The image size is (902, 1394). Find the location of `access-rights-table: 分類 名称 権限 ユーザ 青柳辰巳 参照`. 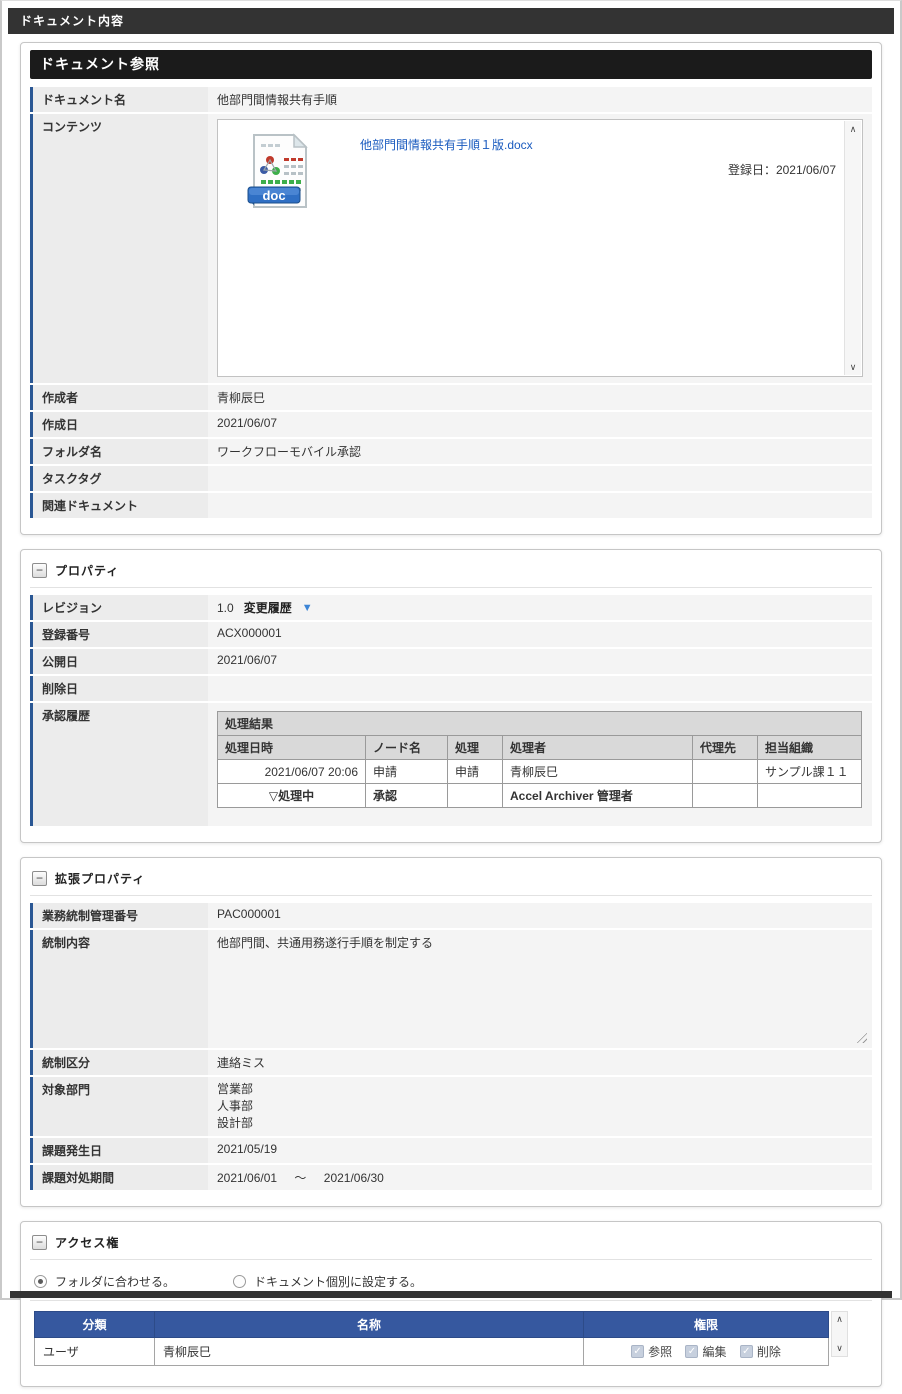

access-rights-table: 分類 名称 権限 ユーザ 青柳辰巳 参照 is located at coordinates (431, 1338).